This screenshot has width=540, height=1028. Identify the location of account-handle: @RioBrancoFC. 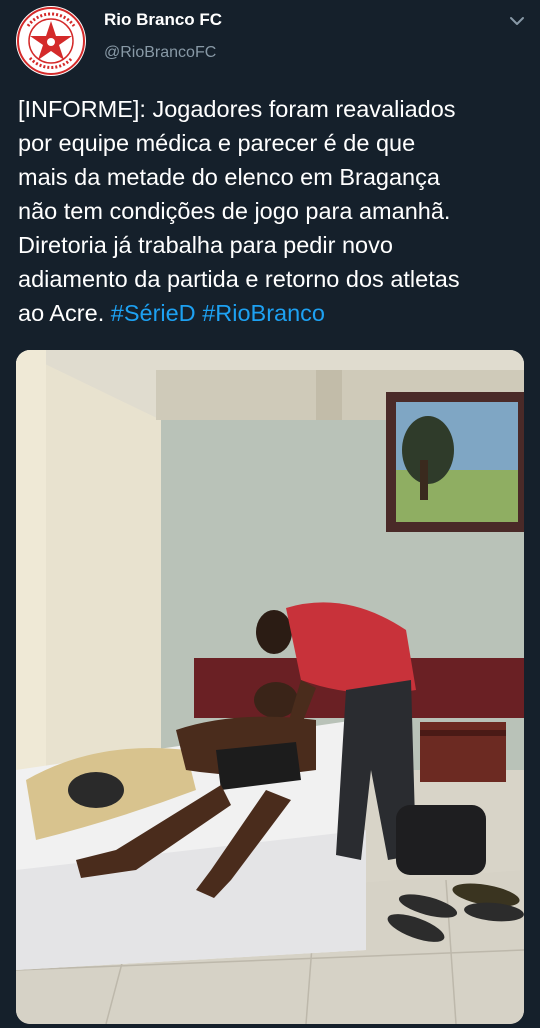
(160, 53).